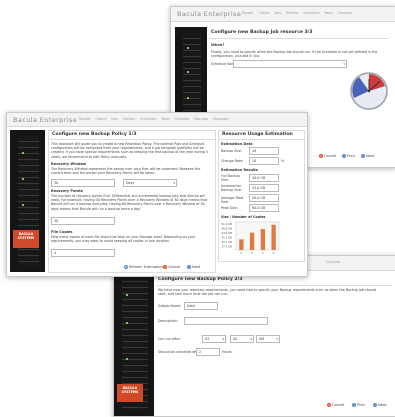 This screenshot has width=395, height=417. What do you see at coordinates (169, 339) in the screenshot?
I see `can-run-after-label: Can run after:` at bounding box center [169, 339].